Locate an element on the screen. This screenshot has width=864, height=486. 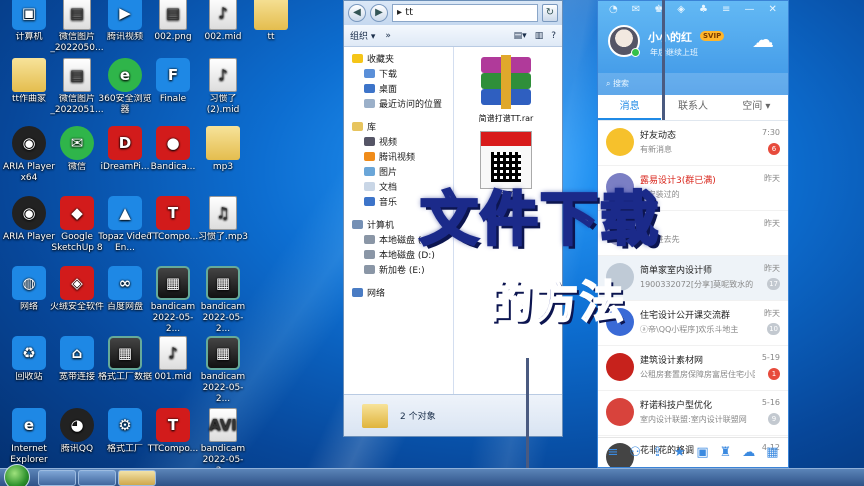
favorites-icon: ★ is located at coordinates (680, 452).